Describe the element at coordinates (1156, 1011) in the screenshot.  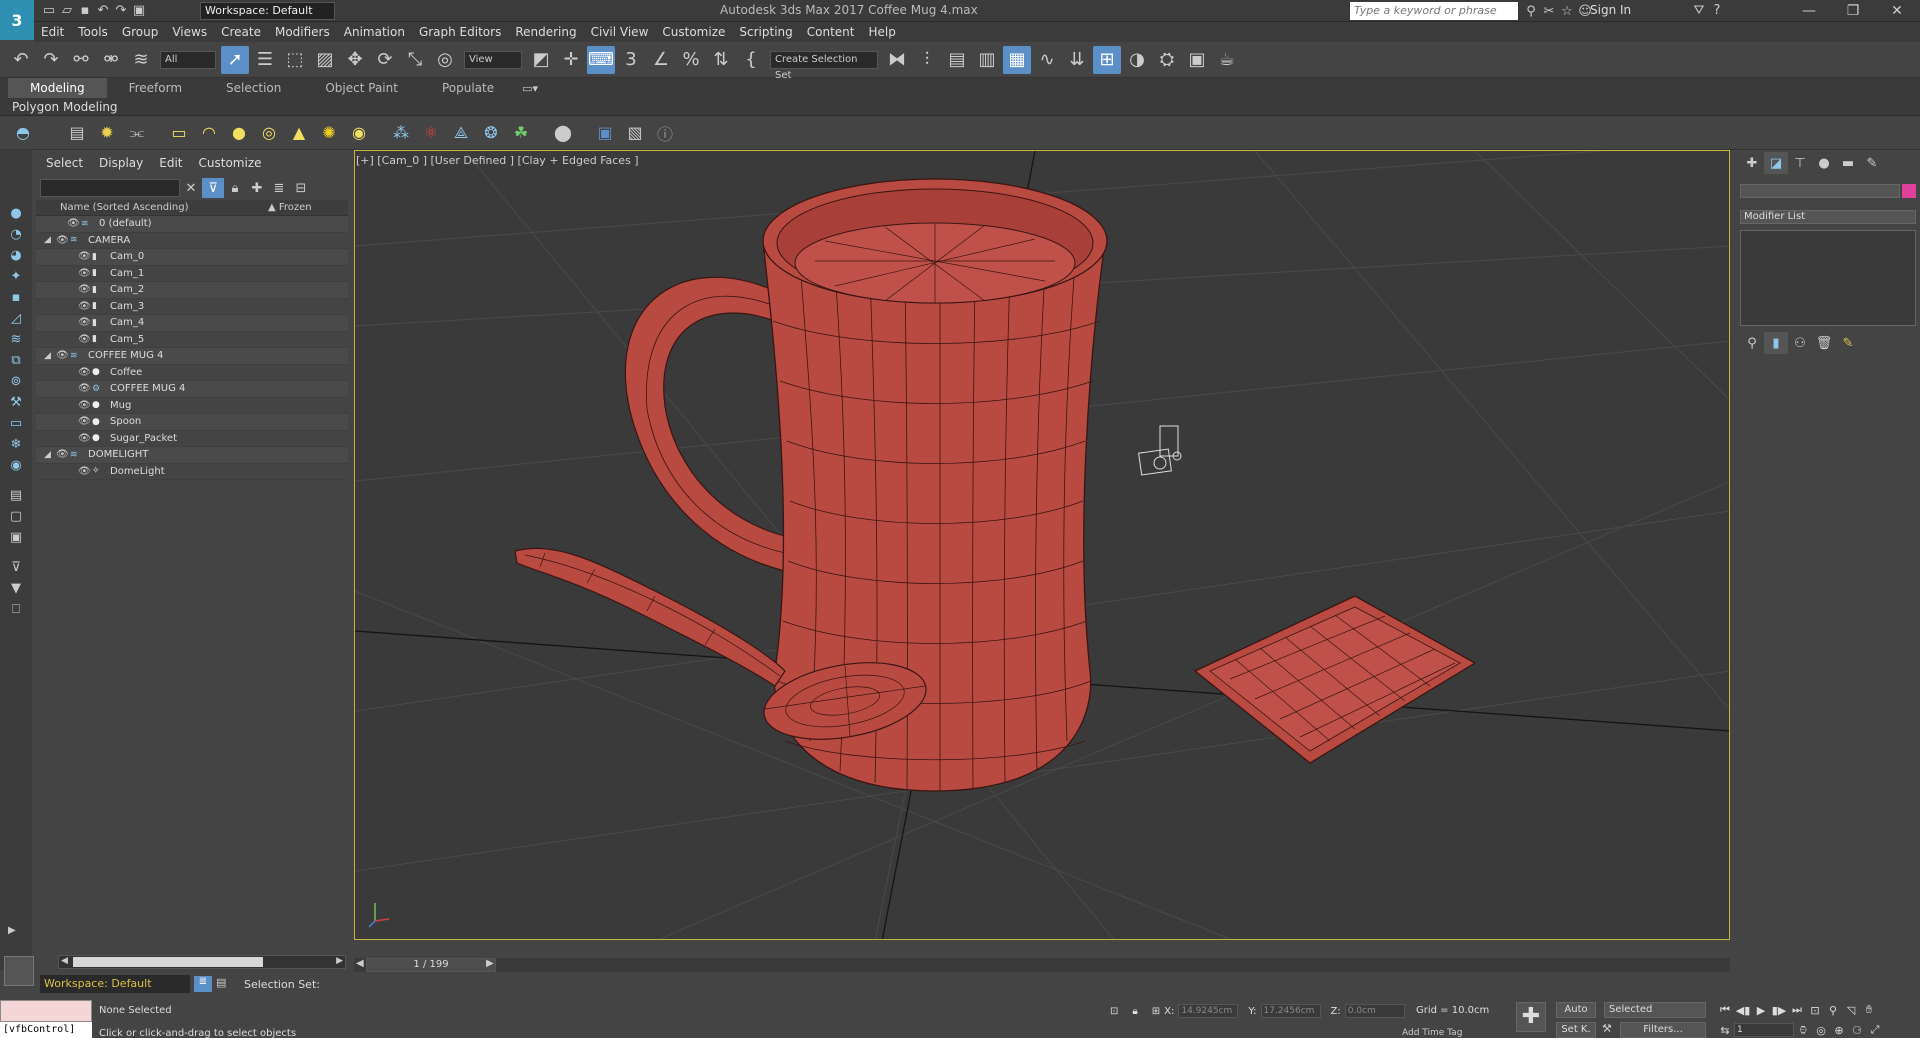
I see `absolute-mode-icon: ⊞` at that location.